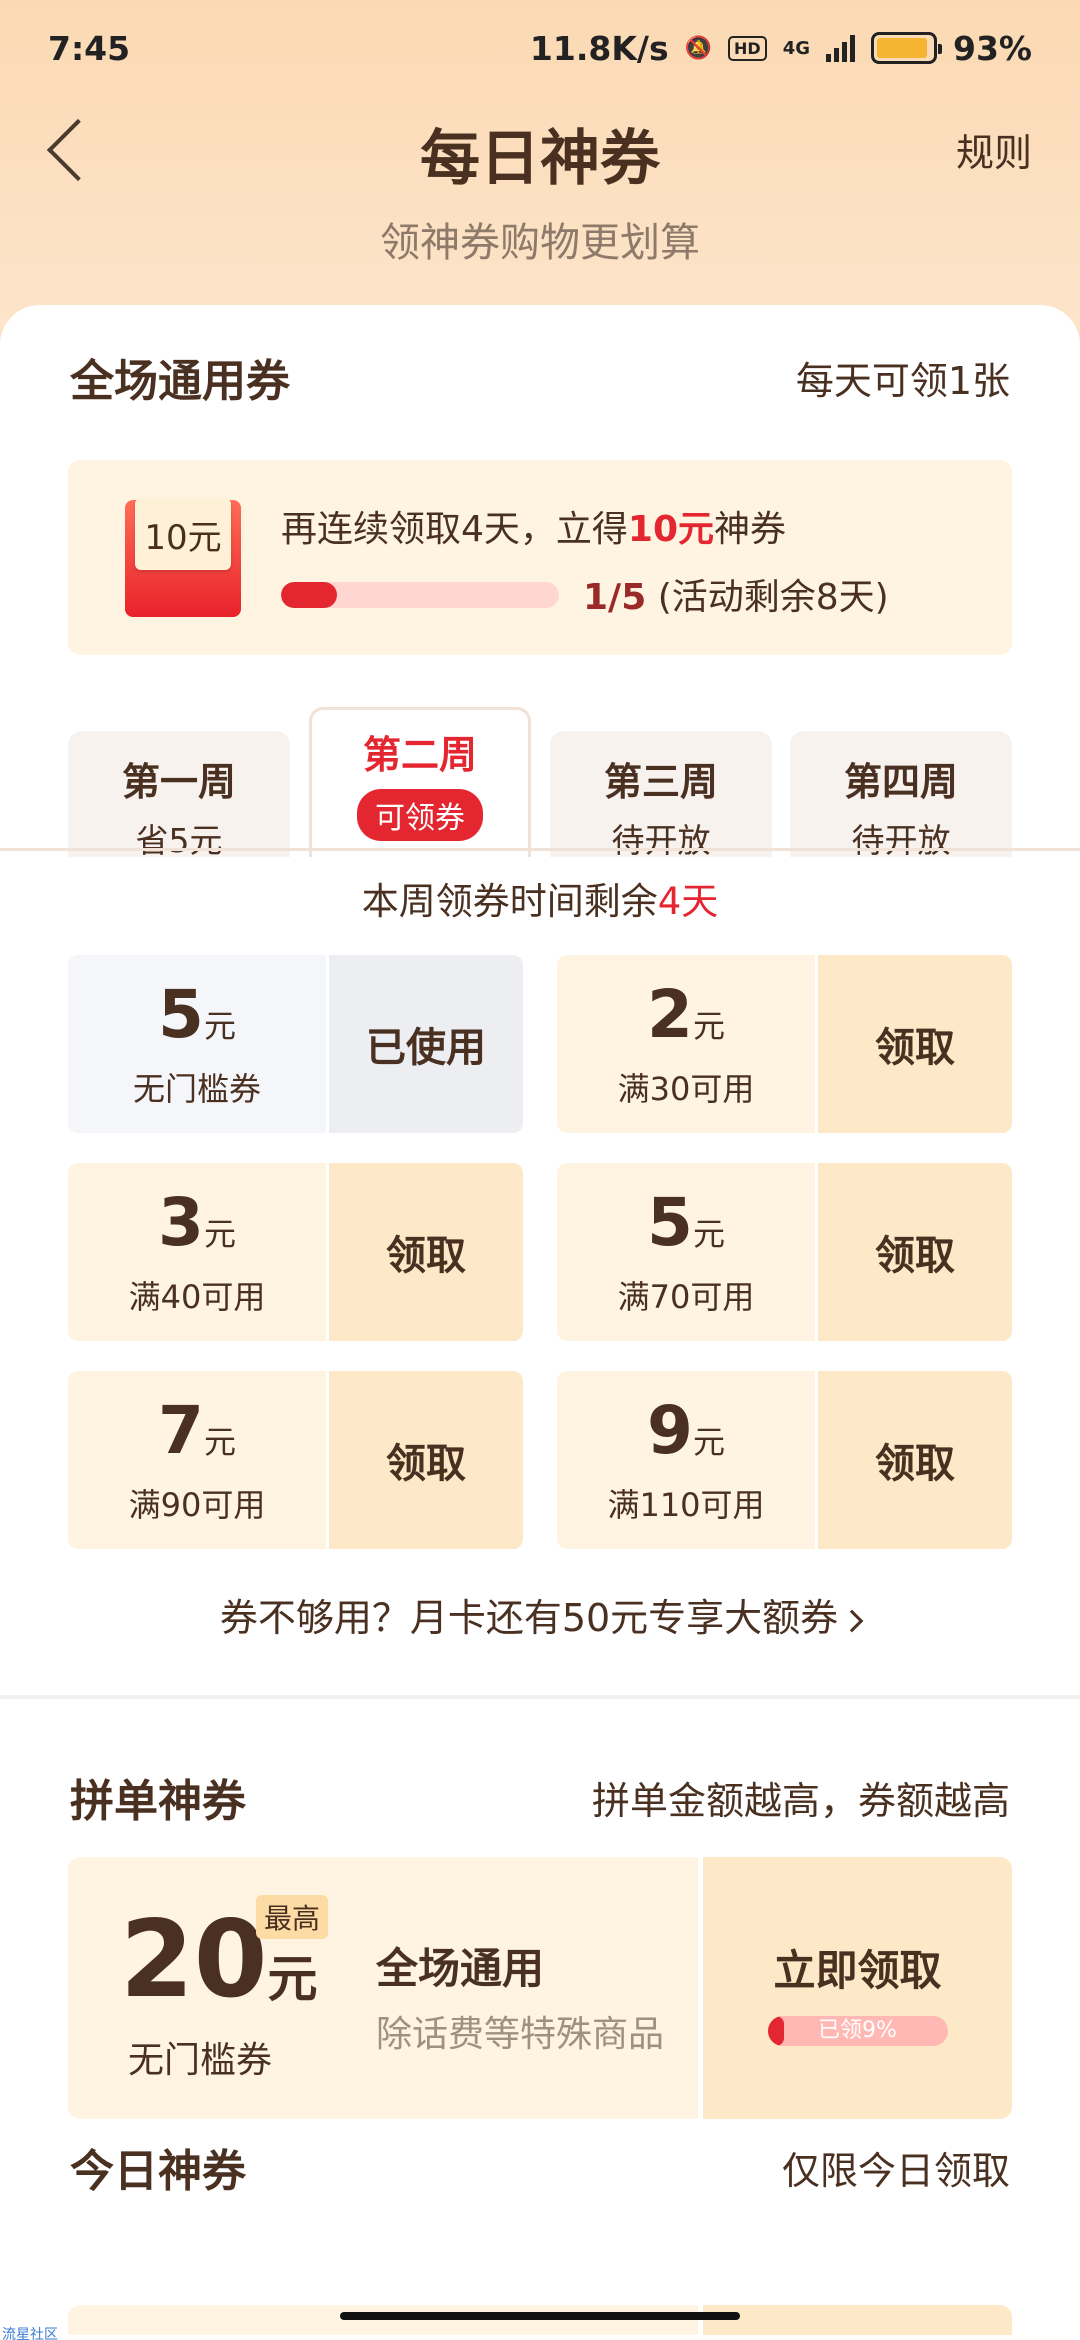 The height and width of the screenshot is (2340, 1080). I want to click on coupon-info: 7元 满90可用, so click(197, 1460).